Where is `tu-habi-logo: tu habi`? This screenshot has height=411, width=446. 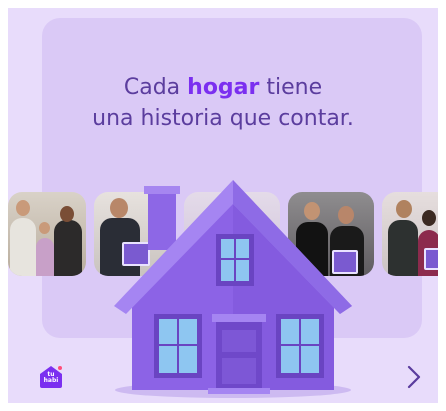 tu-habi-logo: tu habi is located at coordinates (51, 376).